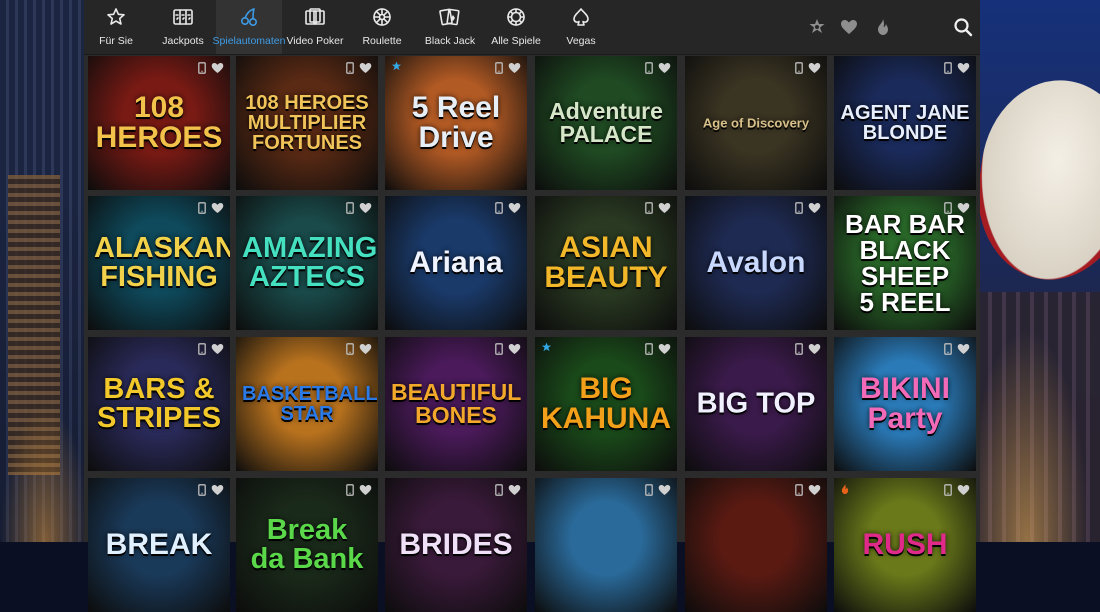 The height and width of the screenshot is (612, 1100). Describe the element at coordinates (183, 17) in the screenshot. I see `slot-reels-icon` at that location.